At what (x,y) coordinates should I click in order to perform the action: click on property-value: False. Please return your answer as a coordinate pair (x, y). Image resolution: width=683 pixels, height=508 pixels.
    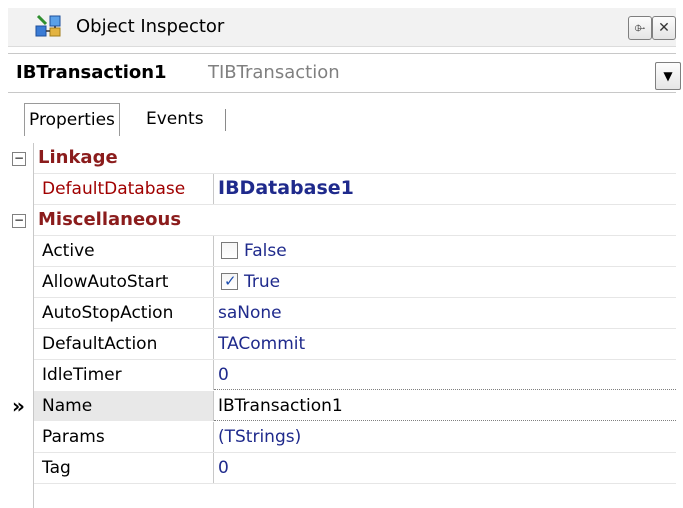
    Looking at the image, I should click on (265, 251).